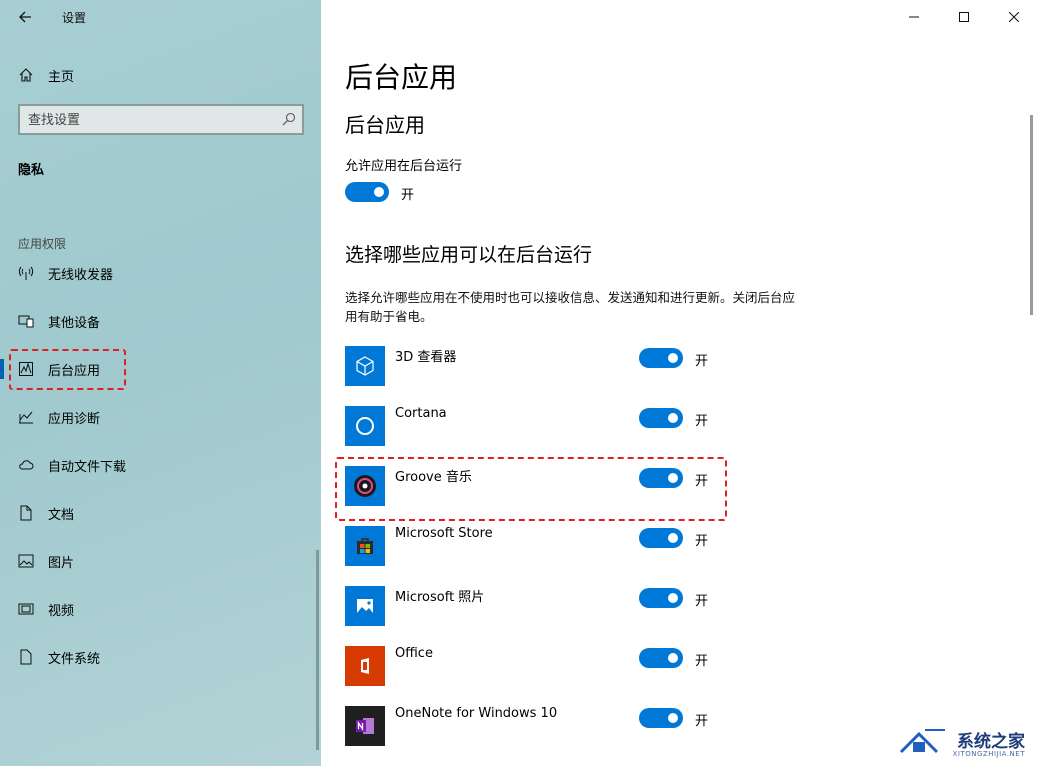  What do you see at coordinates (545, 546) in the screenshot?
I see `app-row-microsoft-store: Microsoft Store 开` at bounding box center [545, 546].